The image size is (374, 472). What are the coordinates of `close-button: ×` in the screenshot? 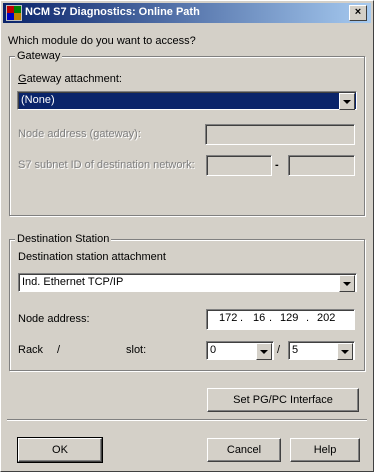 It's located at (358, 13).